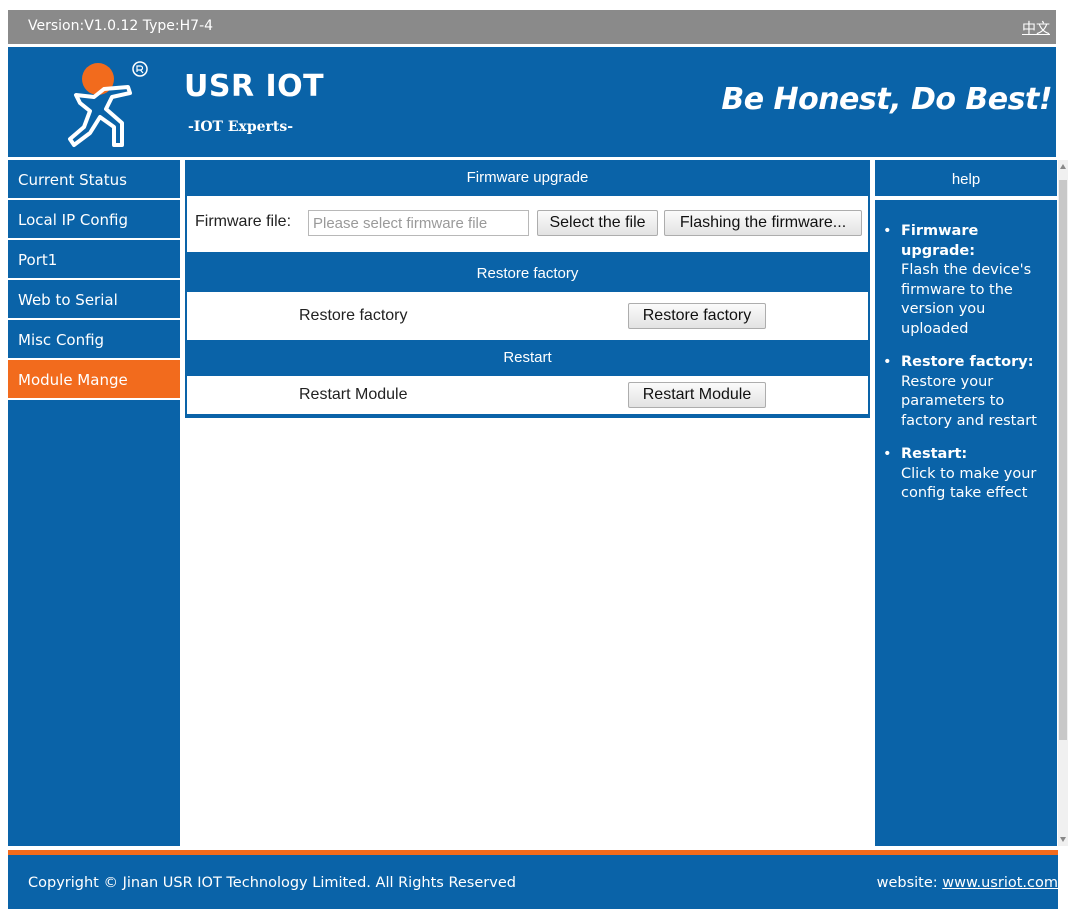  I want to click on firmware-file-input, so click(418, 223).